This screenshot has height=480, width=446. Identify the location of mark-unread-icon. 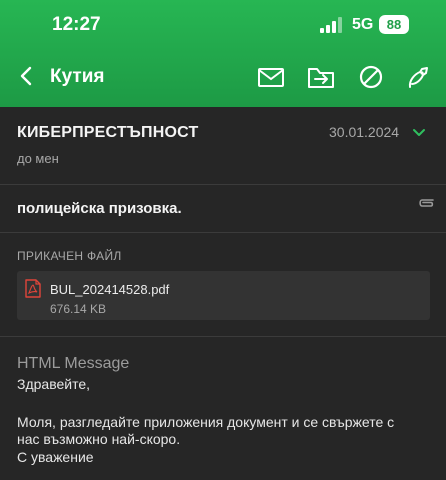
(271, 77).